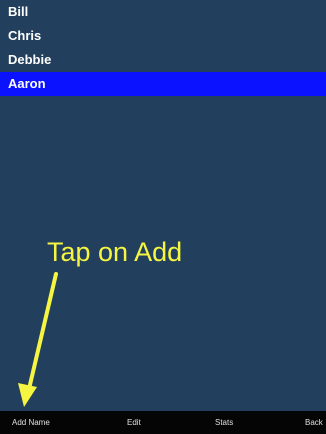  What do you see at coordinates (163, 84) in the screenshot?
I see `name-row-selected: Aaron` at bounding box center [163, 84].